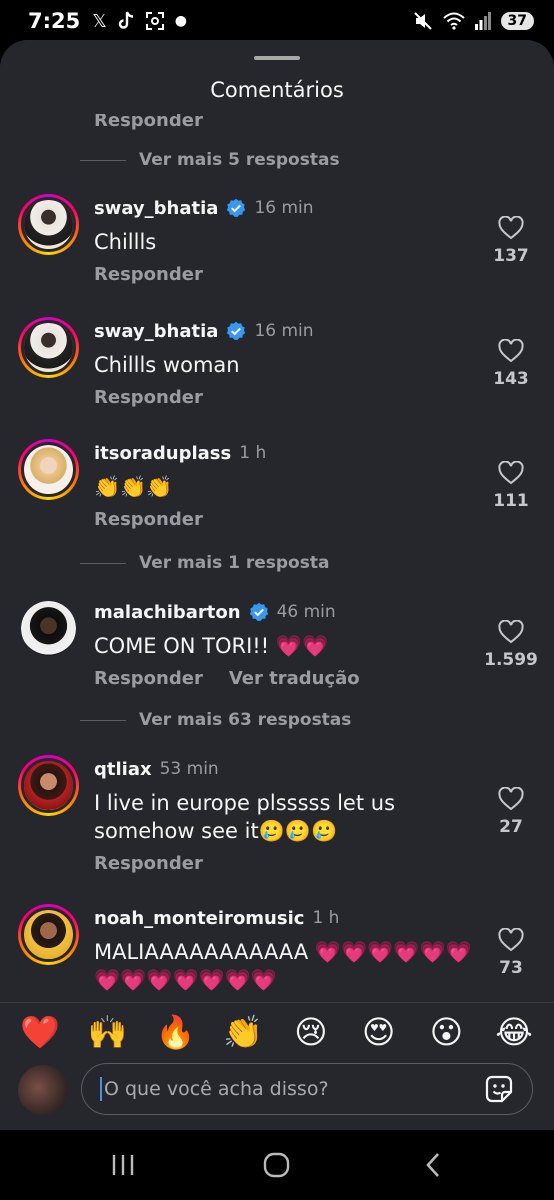  I want to click on text-caret, so click(101, 1089).